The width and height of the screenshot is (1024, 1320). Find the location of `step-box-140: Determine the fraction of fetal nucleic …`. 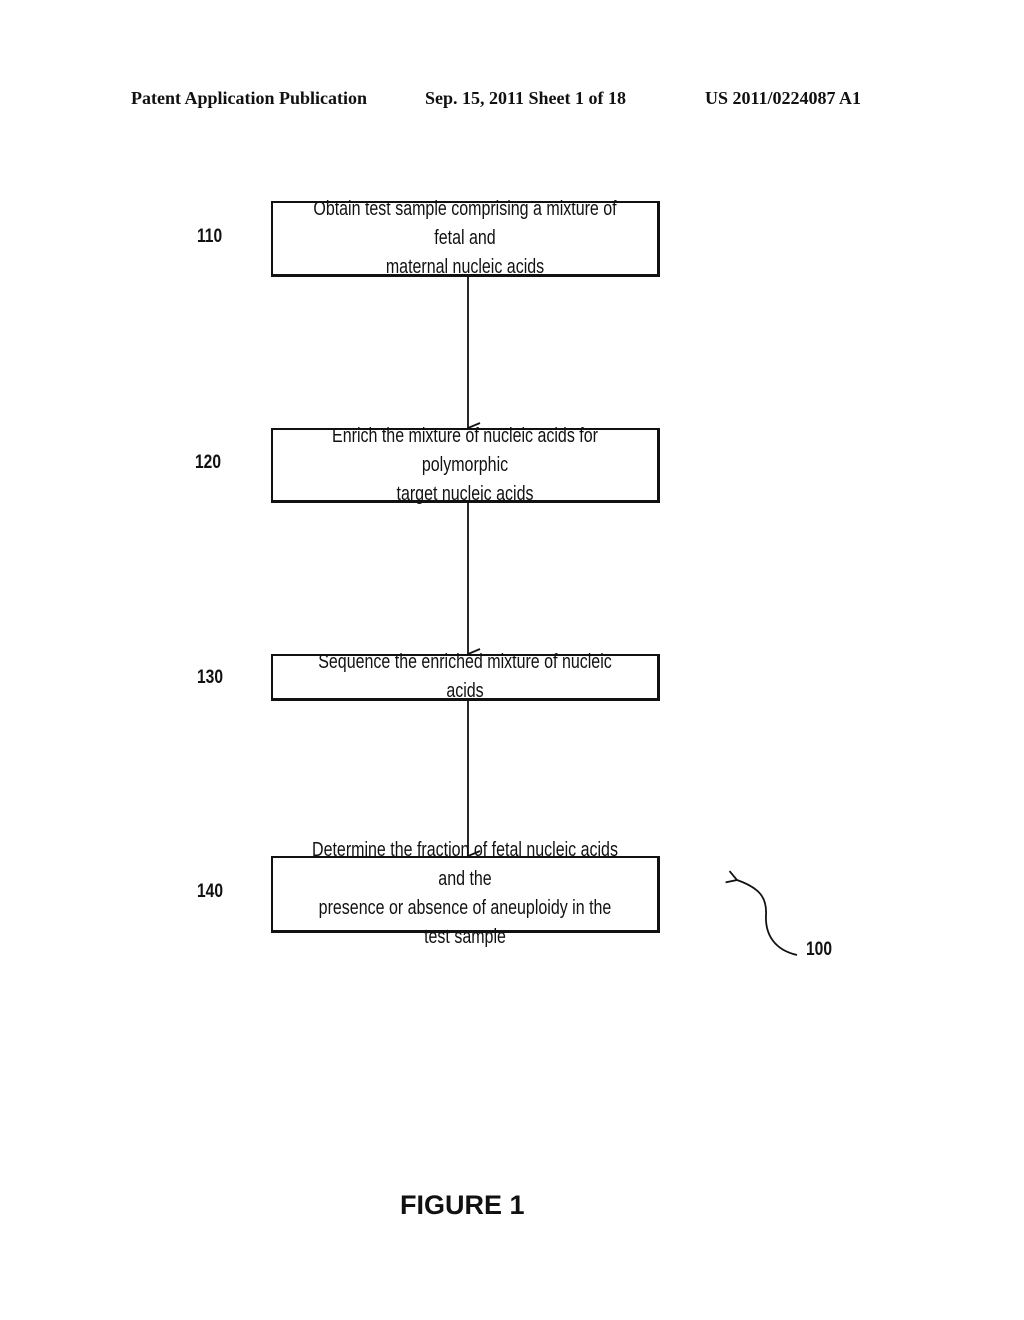

step-box-140: Determine the fraction of fetal nucleic … is located at coordinates (465, 893).